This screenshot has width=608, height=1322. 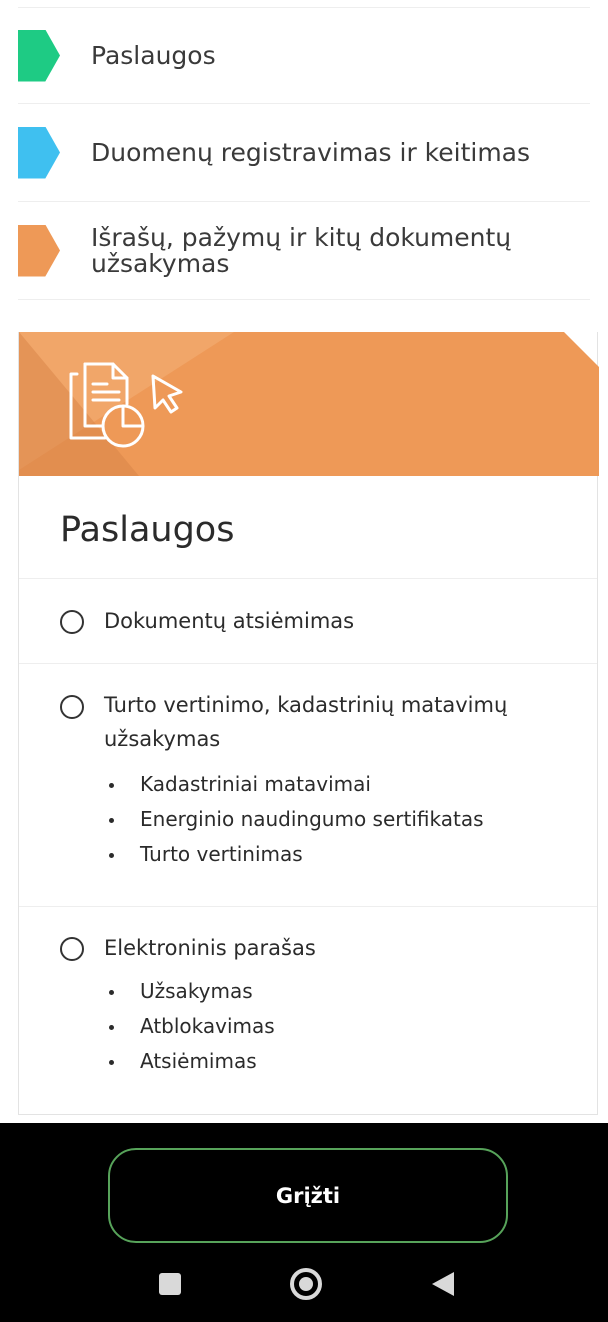 I want to click on list-item: Kadastriniai matavimai, so click(x=294, y=784).